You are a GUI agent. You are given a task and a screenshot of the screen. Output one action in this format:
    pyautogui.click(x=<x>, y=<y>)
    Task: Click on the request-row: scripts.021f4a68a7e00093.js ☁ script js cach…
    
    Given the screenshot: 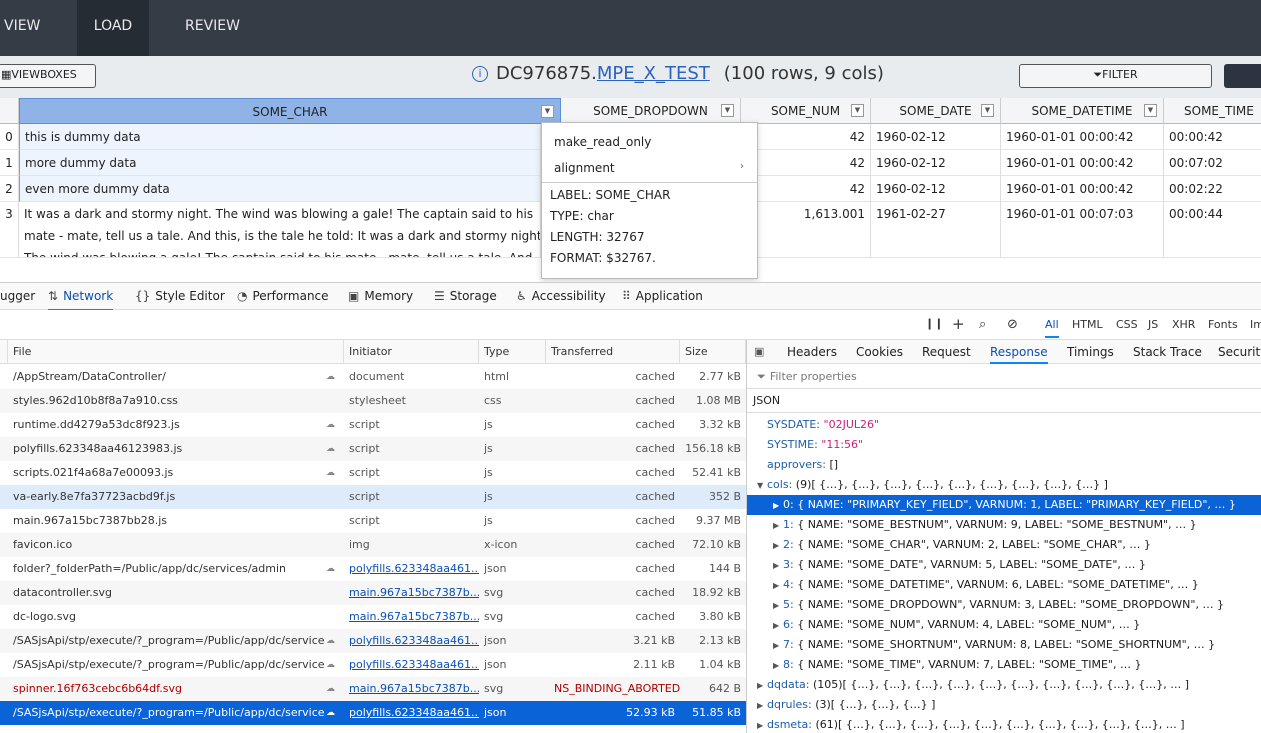 What is the action you would take?
    pyautogui.click(x=373, y=473)
    